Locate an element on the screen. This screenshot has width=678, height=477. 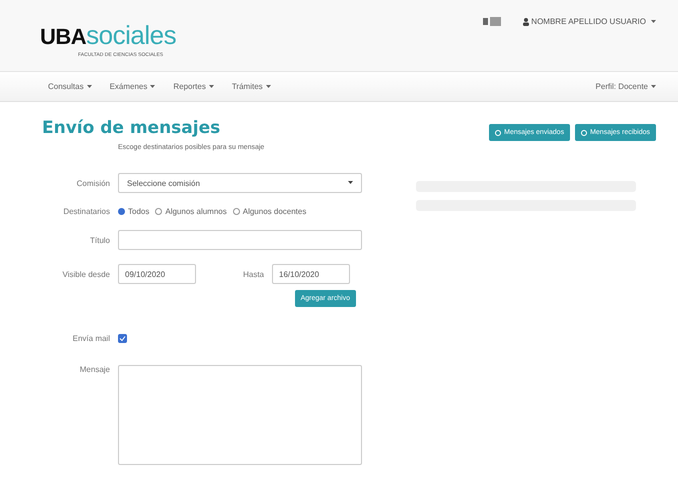
nav-menu: Reportes is located at coordinates (193, 86).